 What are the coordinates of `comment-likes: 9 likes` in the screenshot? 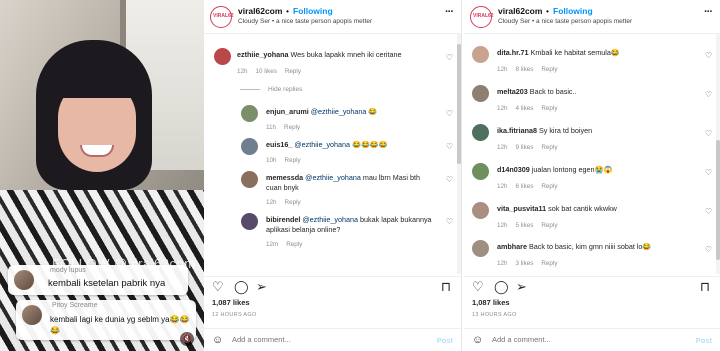 It's located at (525, 147).